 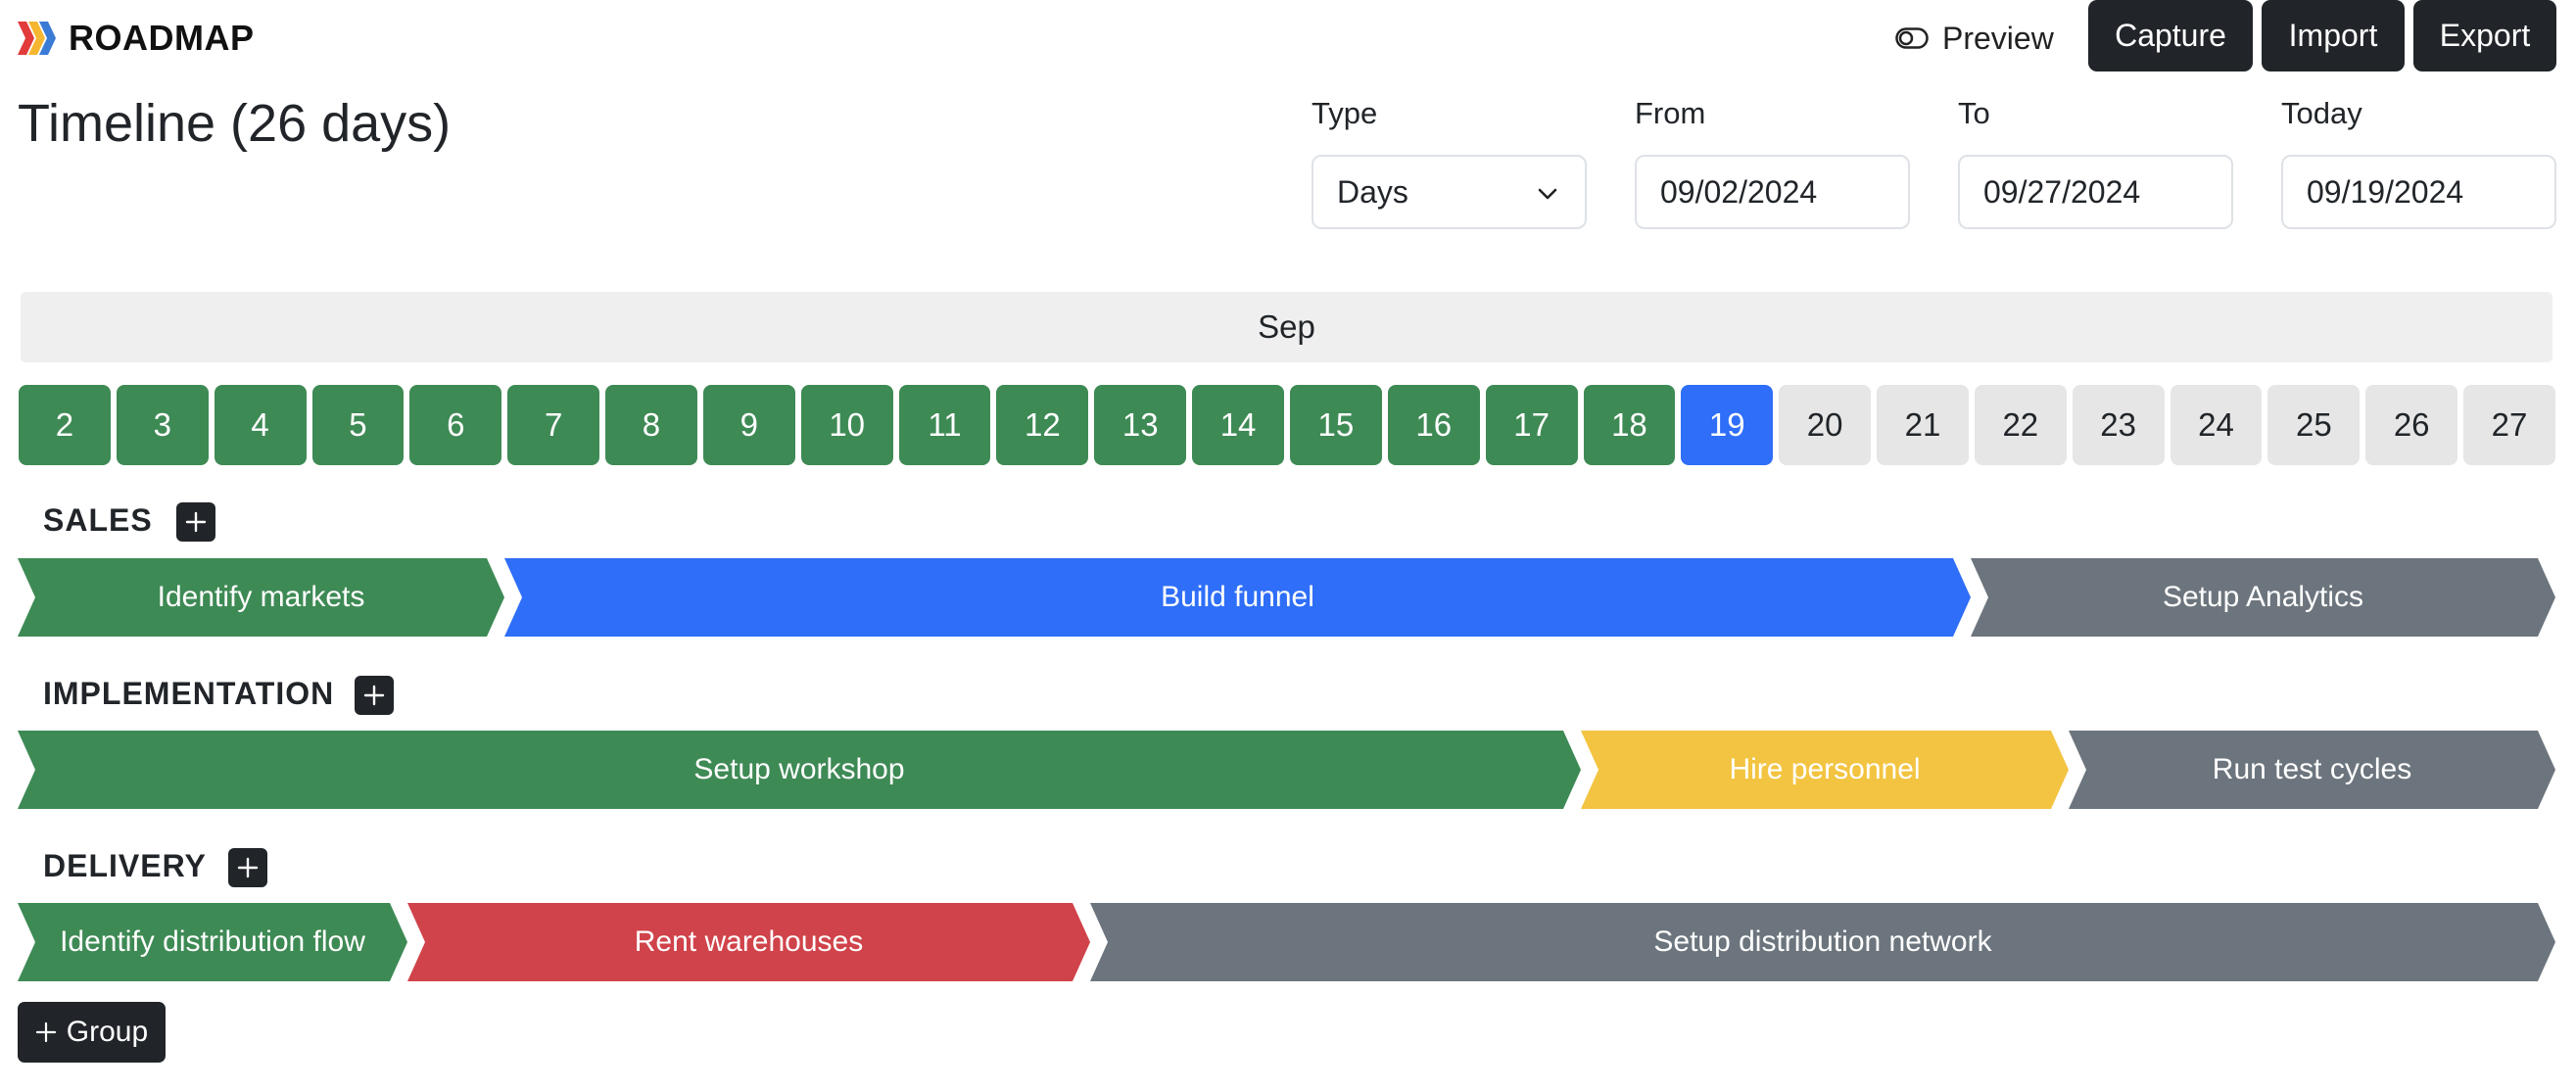 I want to click on task-bar-run-test-cycles: Run test cycles, so click(x=2312, y=770).